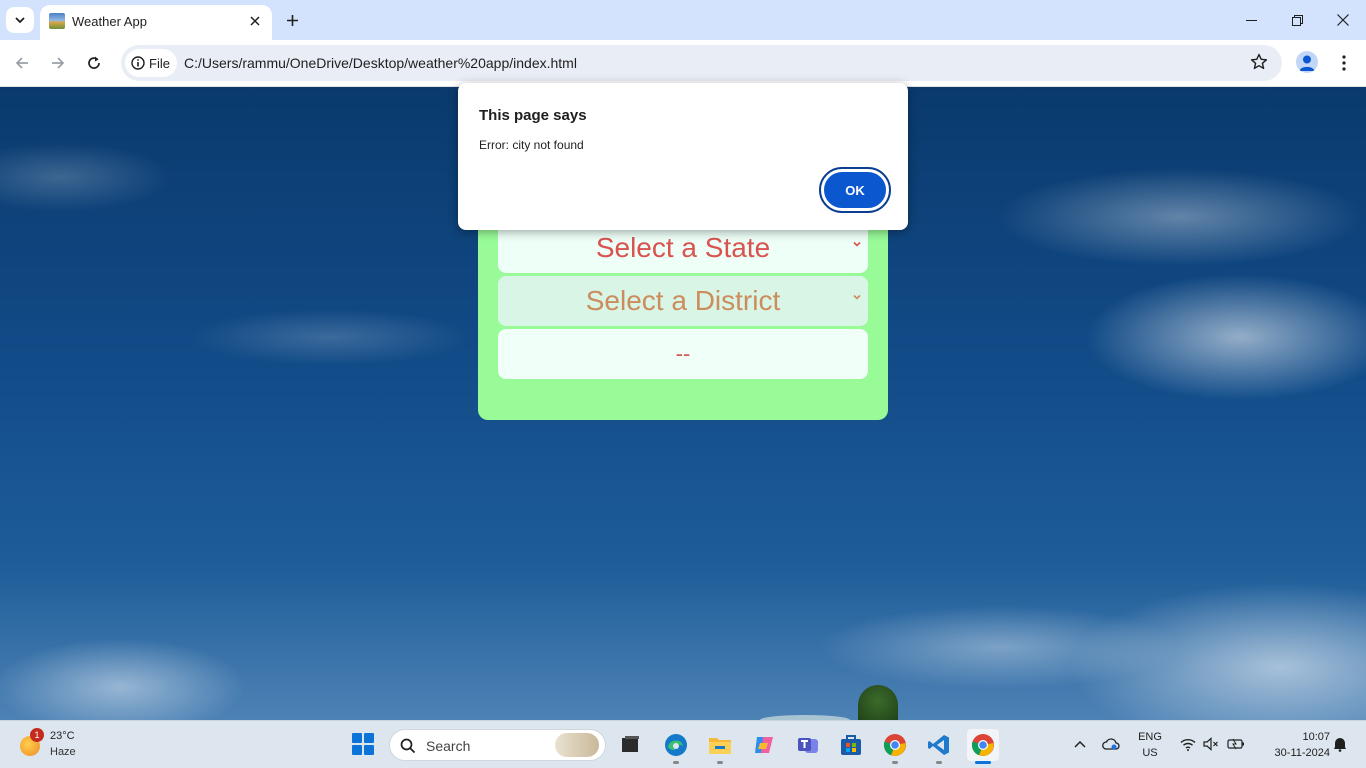 The width and height of the screenshot is (1366, 768). I want to click on tab-strip: Weather App, so click(683, 20).